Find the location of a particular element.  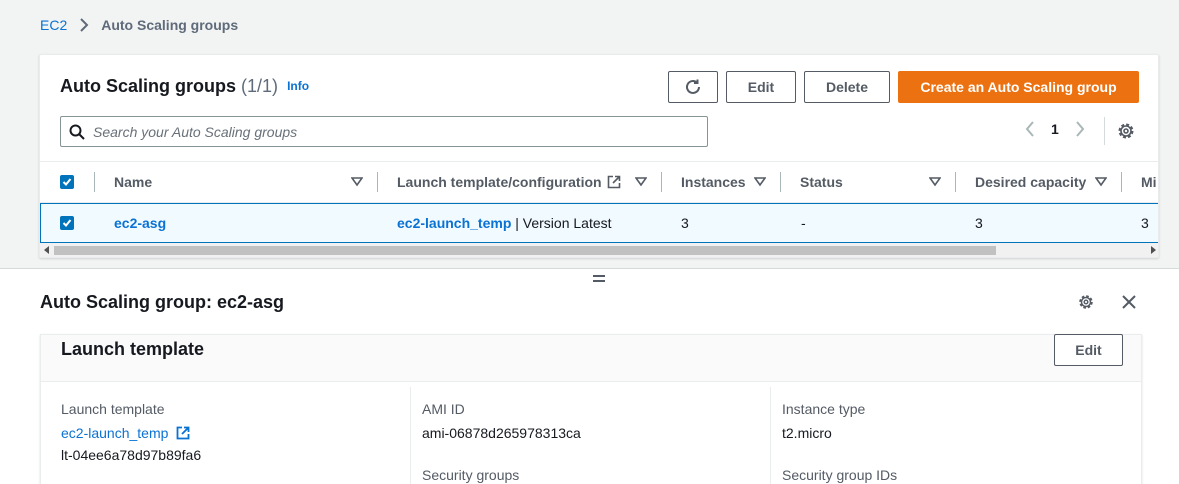

page-number: 1 is located at coordinates (1055, 129).